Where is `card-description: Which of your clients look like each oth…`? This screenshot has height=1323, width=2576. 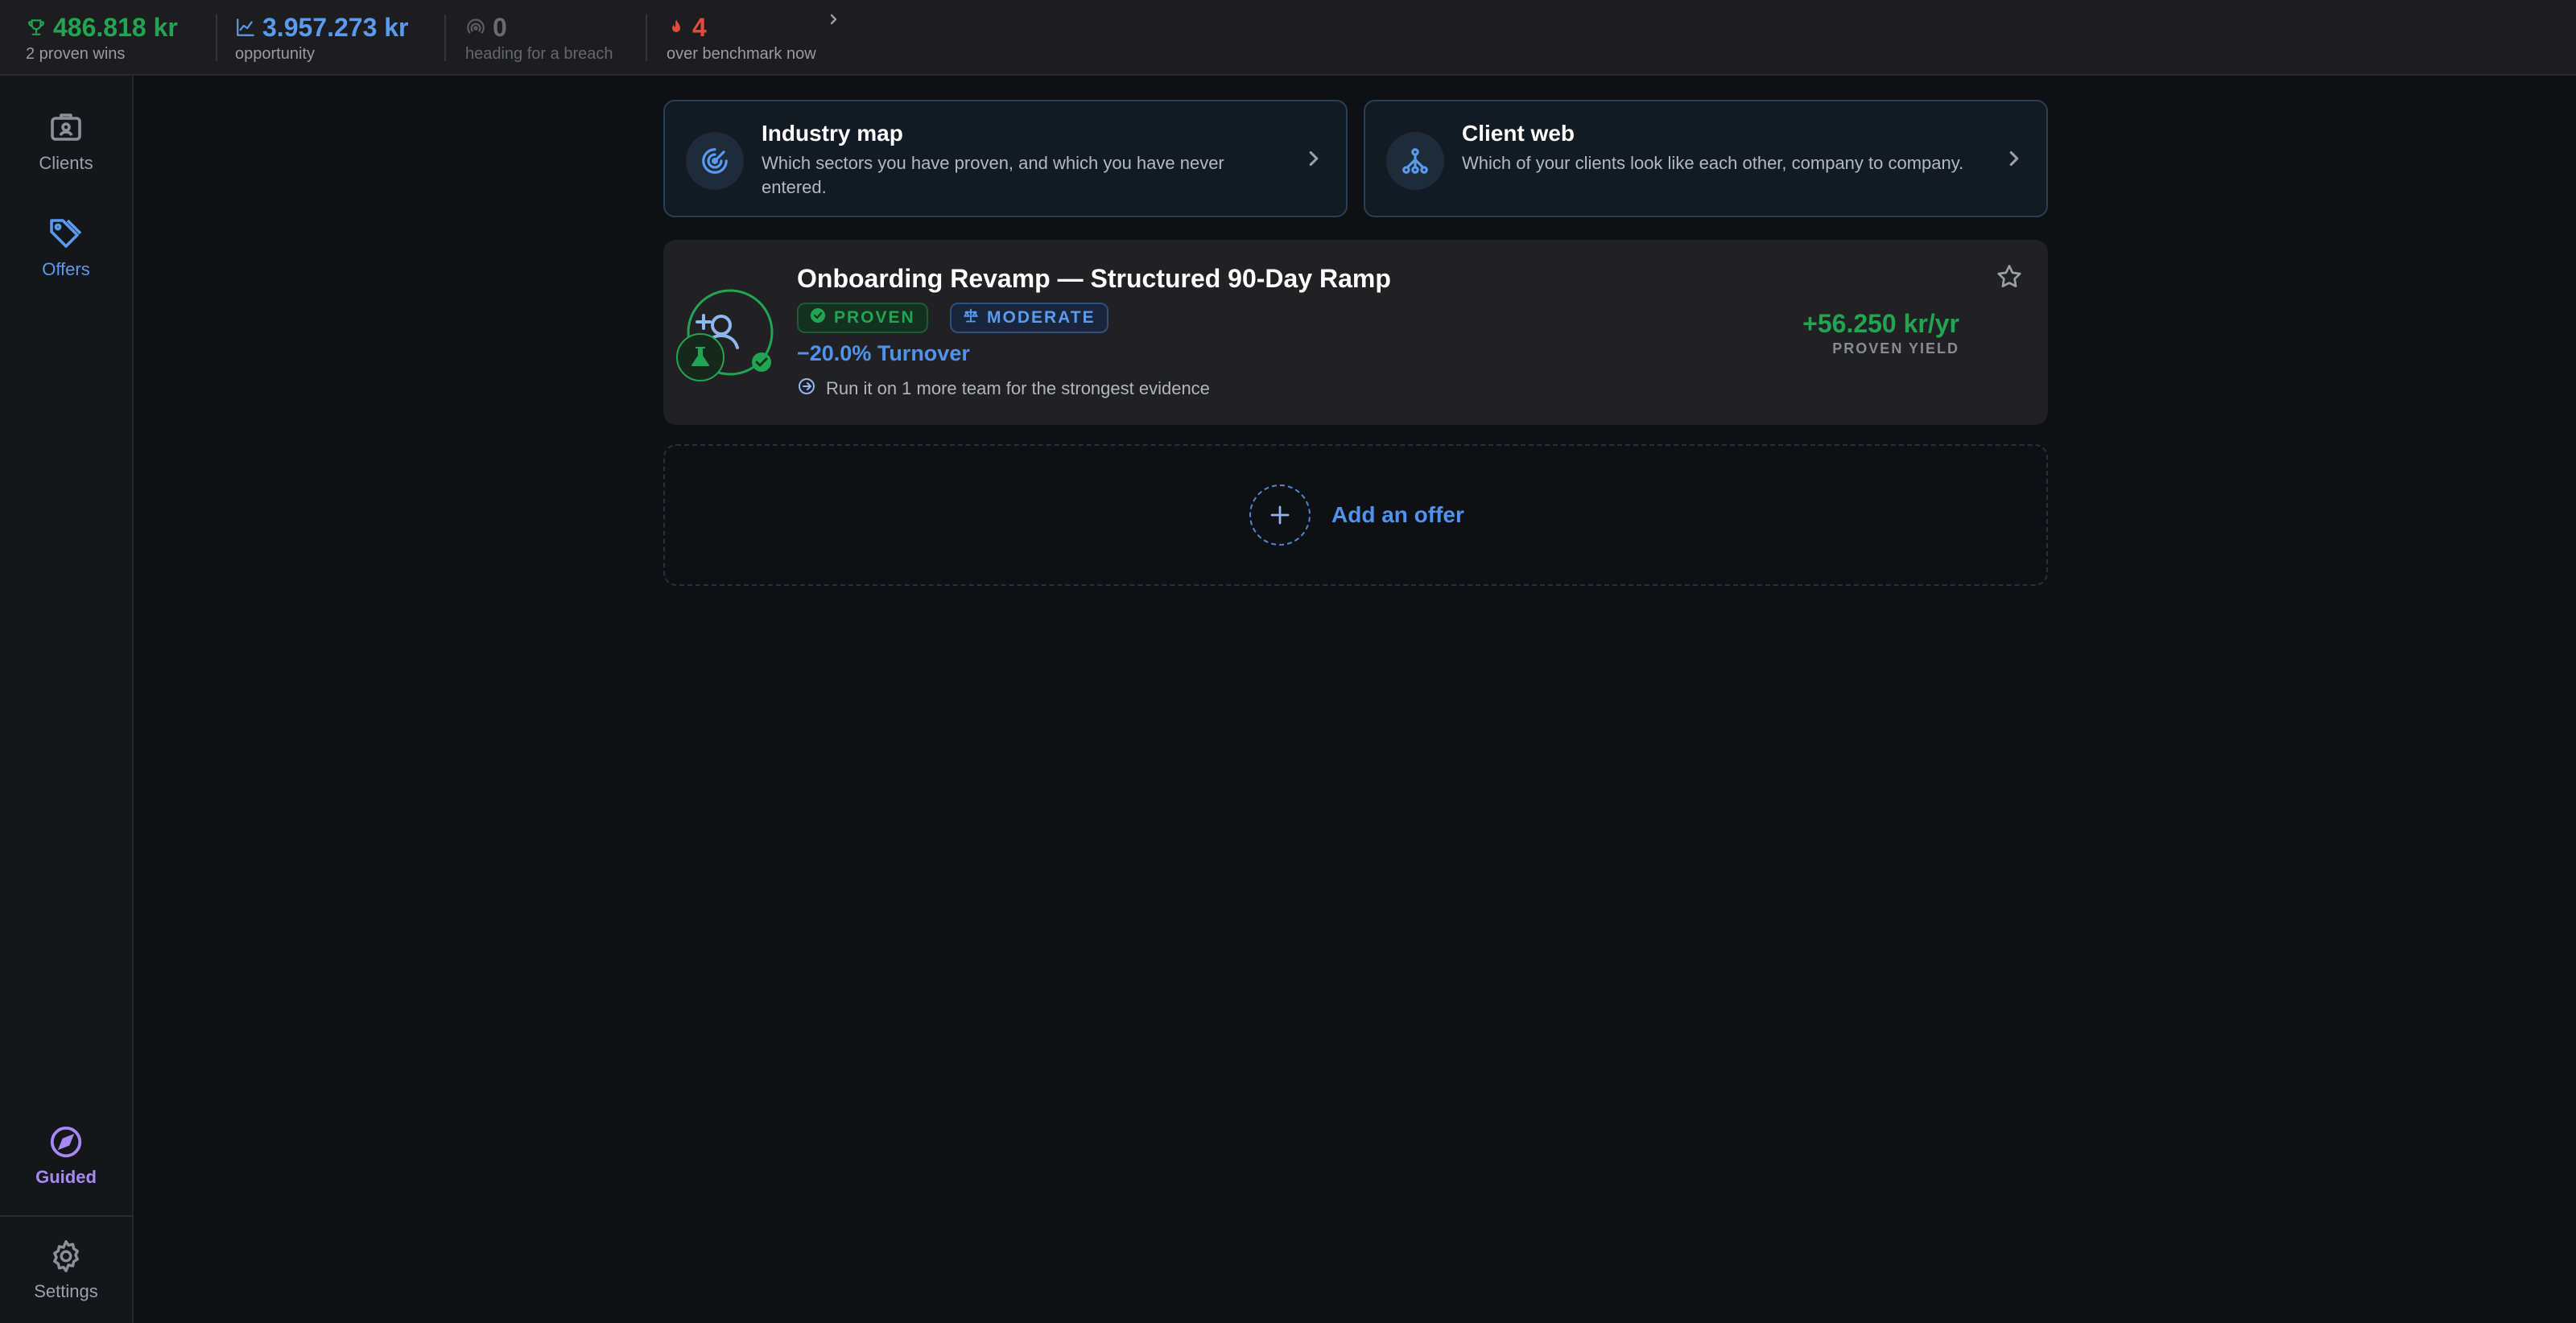 card-description: Which of your clients look like each oth… is located at coordinates (1713, 163).